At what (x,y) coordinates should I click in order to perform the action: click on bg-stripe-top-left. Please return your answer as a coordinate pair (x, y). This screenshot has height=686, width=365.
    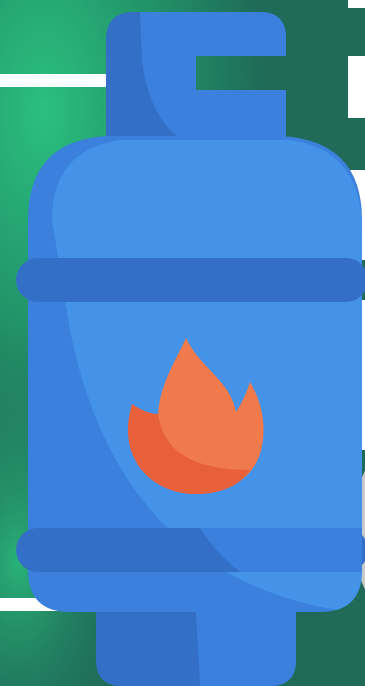
    Looking at the image, I should click on (60, 80).